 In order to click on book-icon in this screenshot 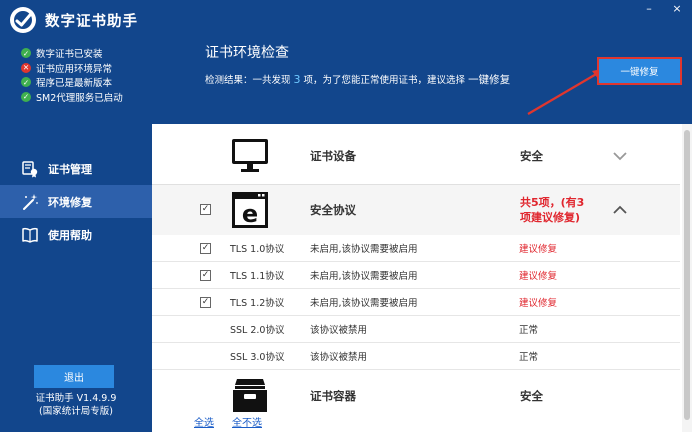, I will do `click(30, 235)`.